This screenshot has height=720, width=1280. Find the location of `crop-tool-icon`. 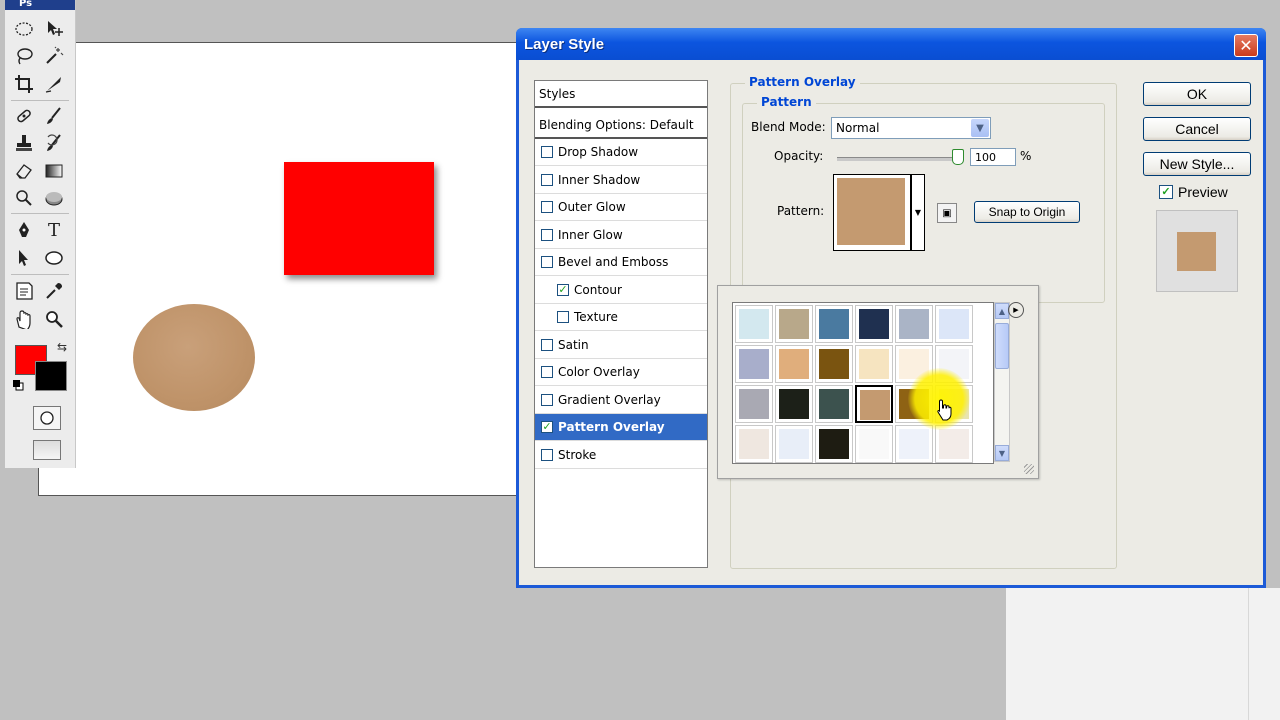

crop-tool-icon is located at coordinates (24, 84).